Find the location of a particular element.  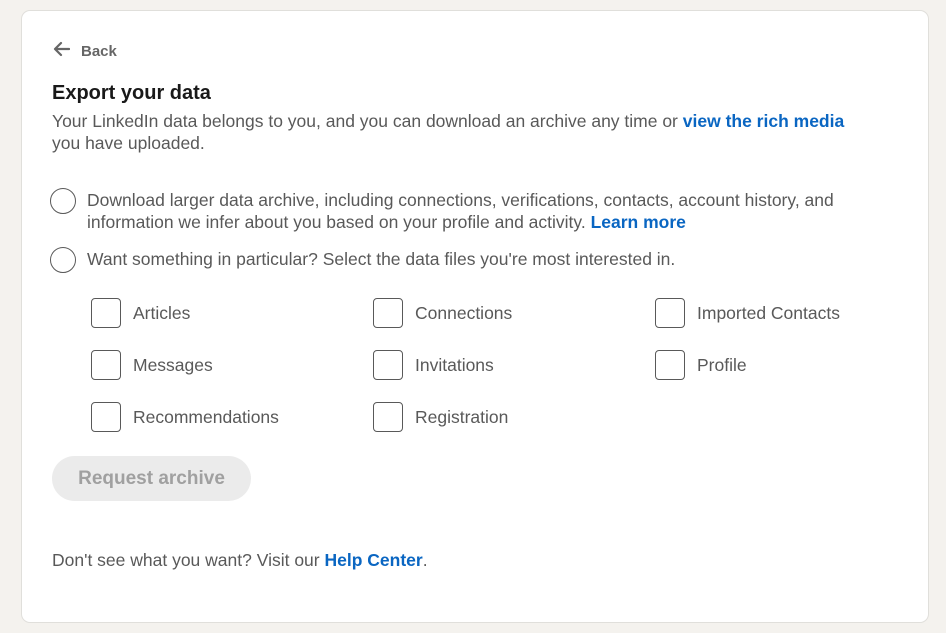

checkbox-registration: Registration is located at coordinates (440, 417).